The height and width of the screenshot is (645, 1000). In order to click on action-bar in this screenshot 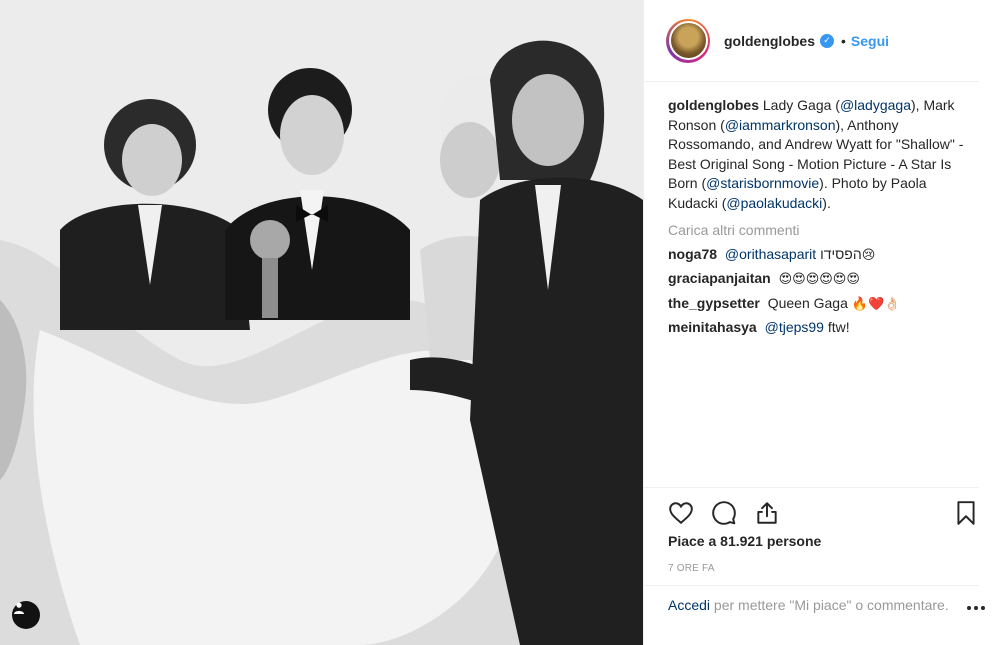, I will do `click(811, 512)`.